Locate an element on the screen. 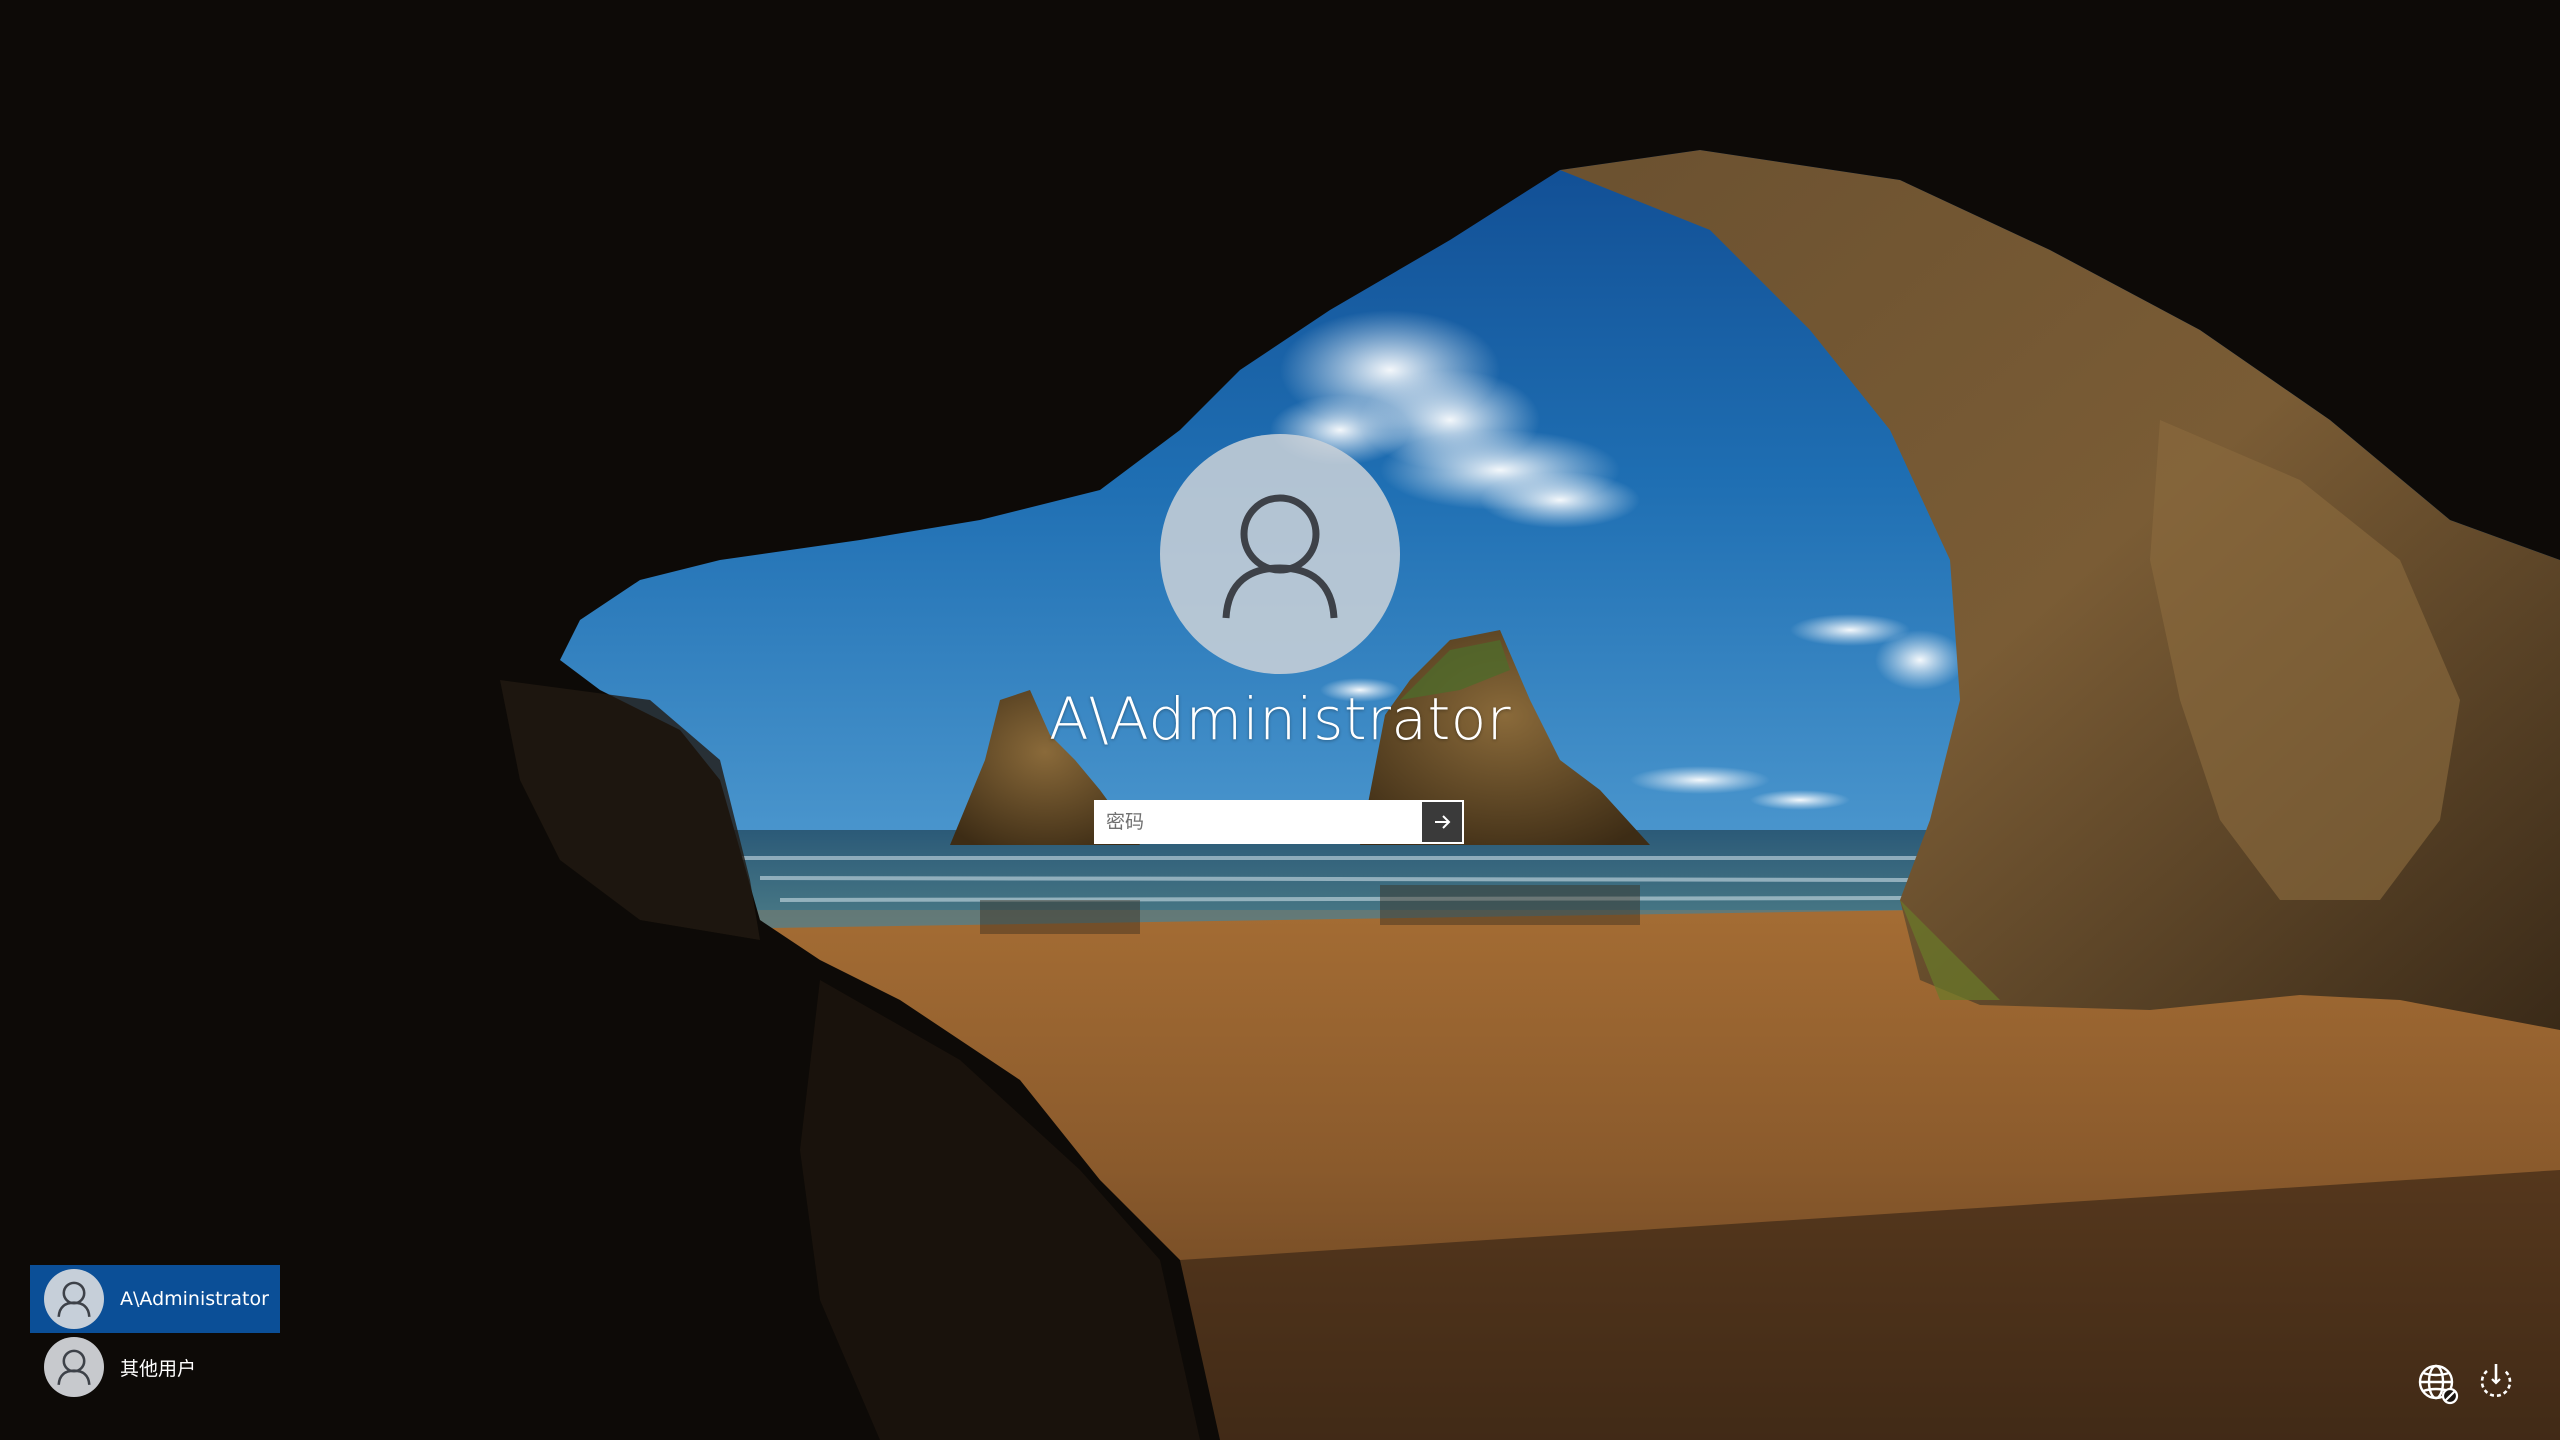 Image resolution: width=2560 pixels, height=1440 pixels. power-icon is located at coordinates (2496, 1381).